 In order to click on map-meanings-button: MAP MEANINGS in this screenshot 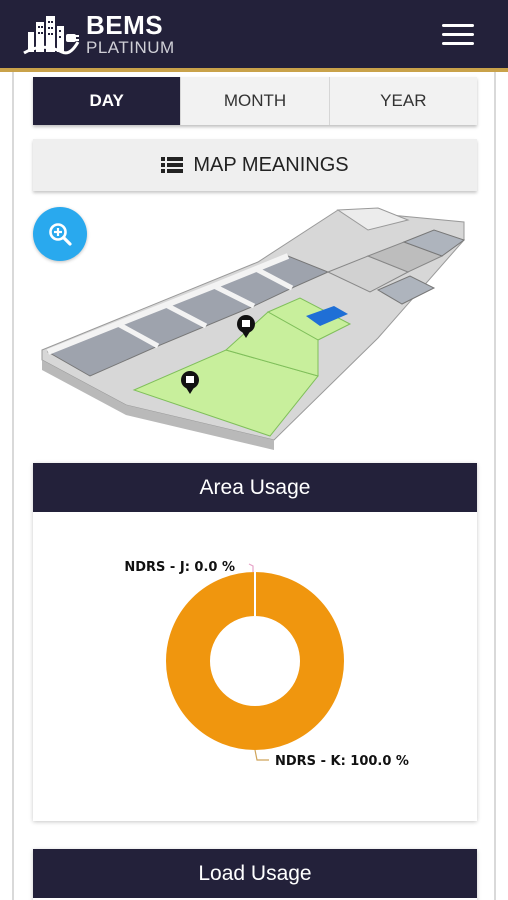, I will do `click(255, 165)`.